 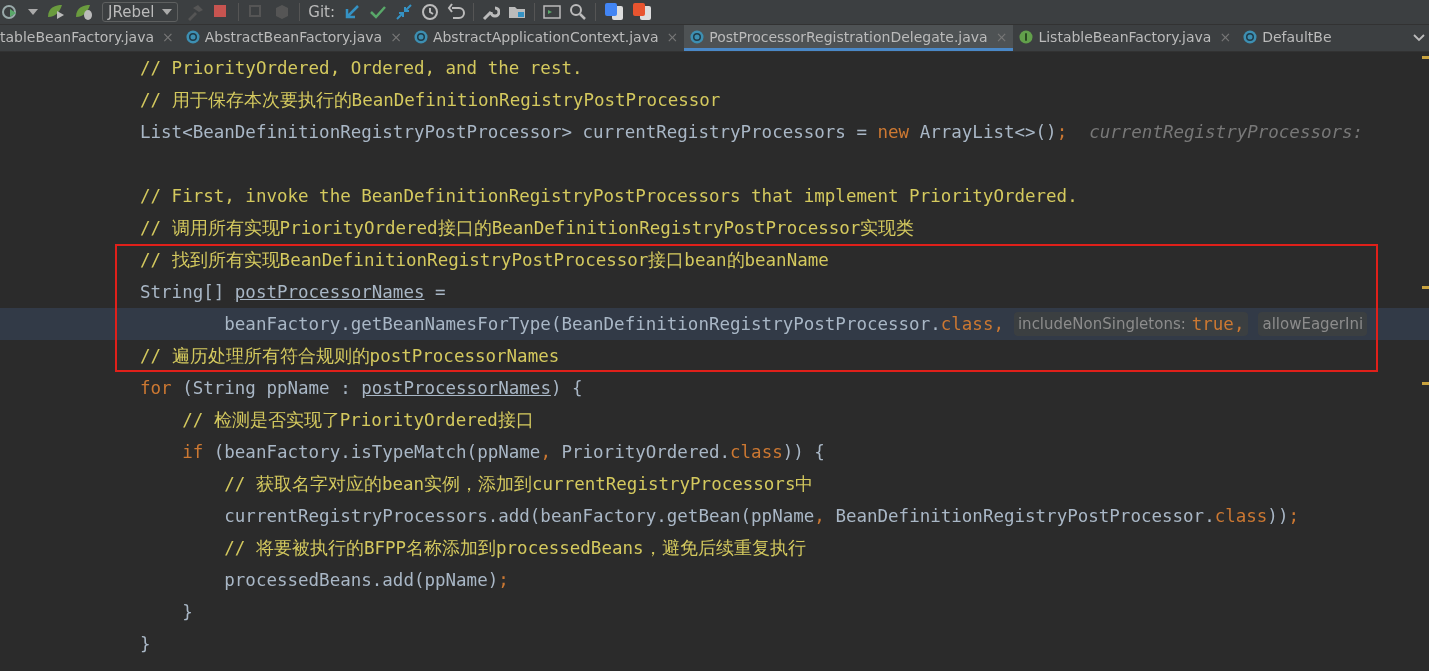 I want to click on editor-tab: ListableBeanFactory.java ×, so click(x=1125, y=38).